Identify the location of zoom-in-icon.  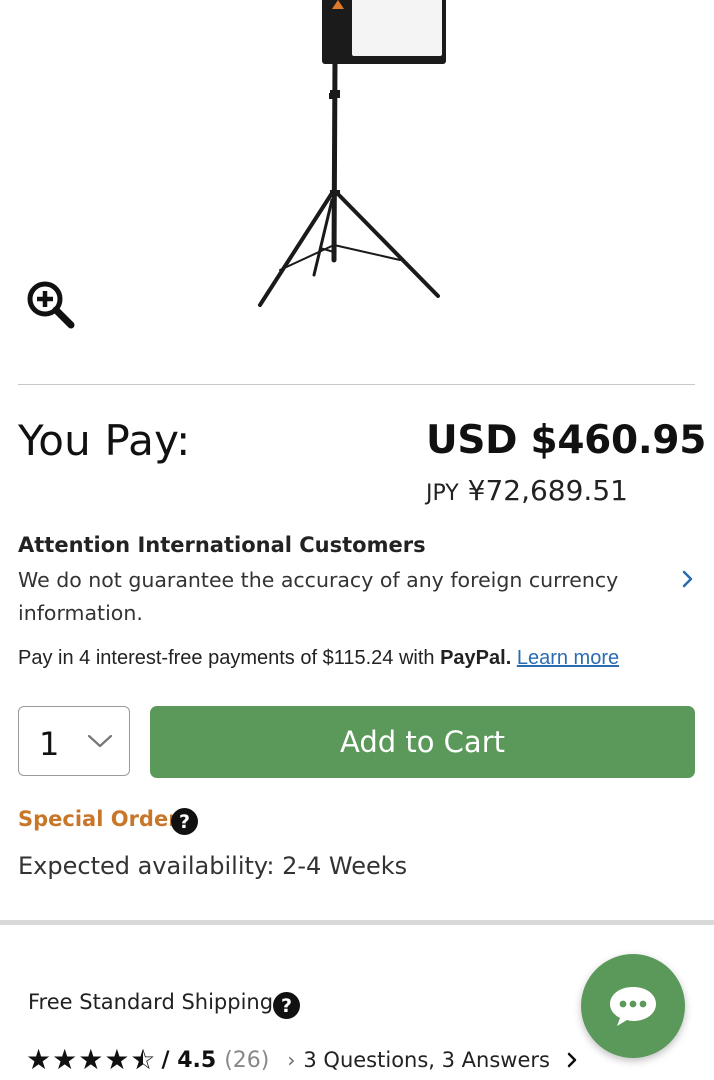
(50, 304).